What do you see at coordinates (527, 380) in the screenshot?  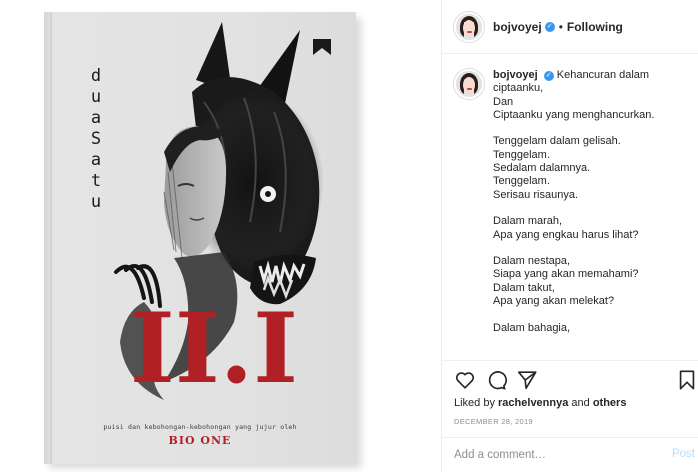 I see `share-icon` at bounding box center [527, 380].